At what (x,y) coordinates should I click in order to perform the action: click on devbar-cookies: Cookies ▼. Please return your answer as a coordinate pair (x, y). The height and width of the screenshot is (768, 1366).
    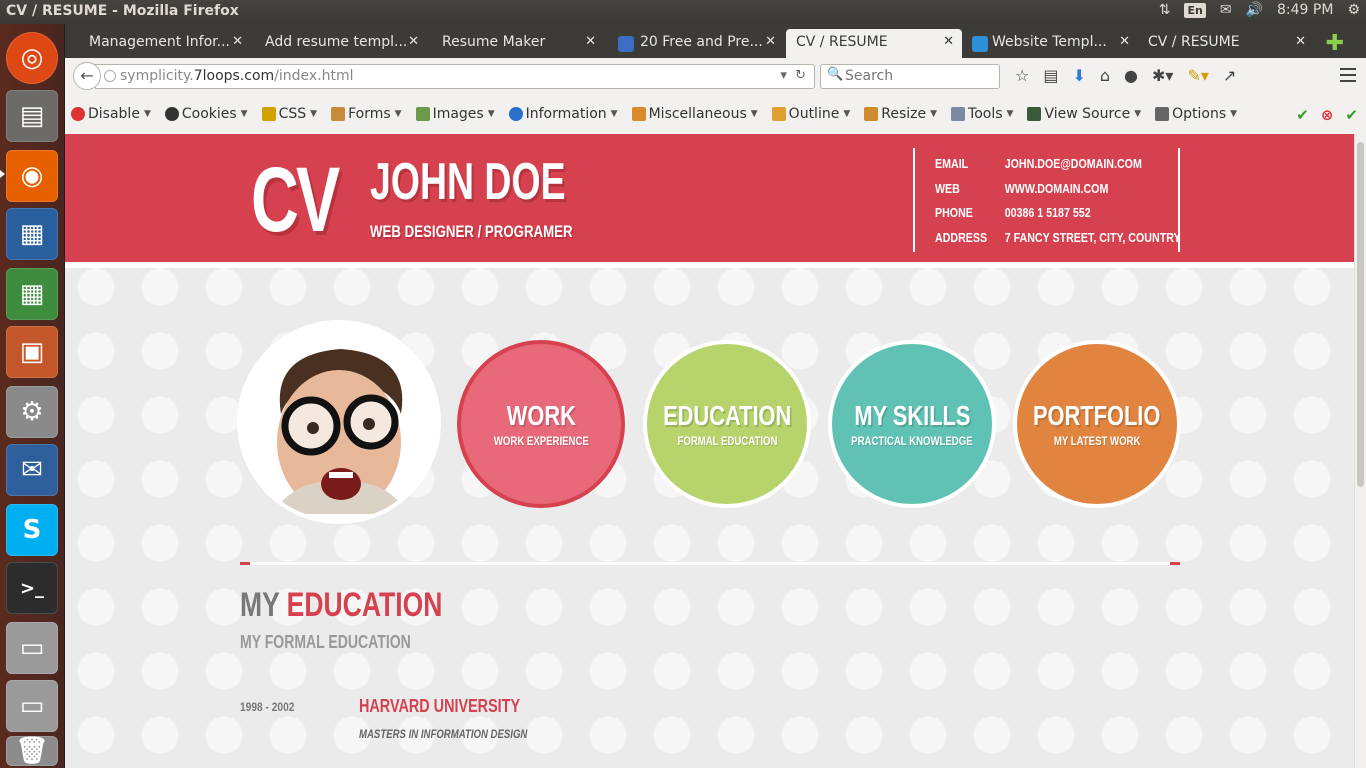
    Looking at the image, I should click on (206, 114).